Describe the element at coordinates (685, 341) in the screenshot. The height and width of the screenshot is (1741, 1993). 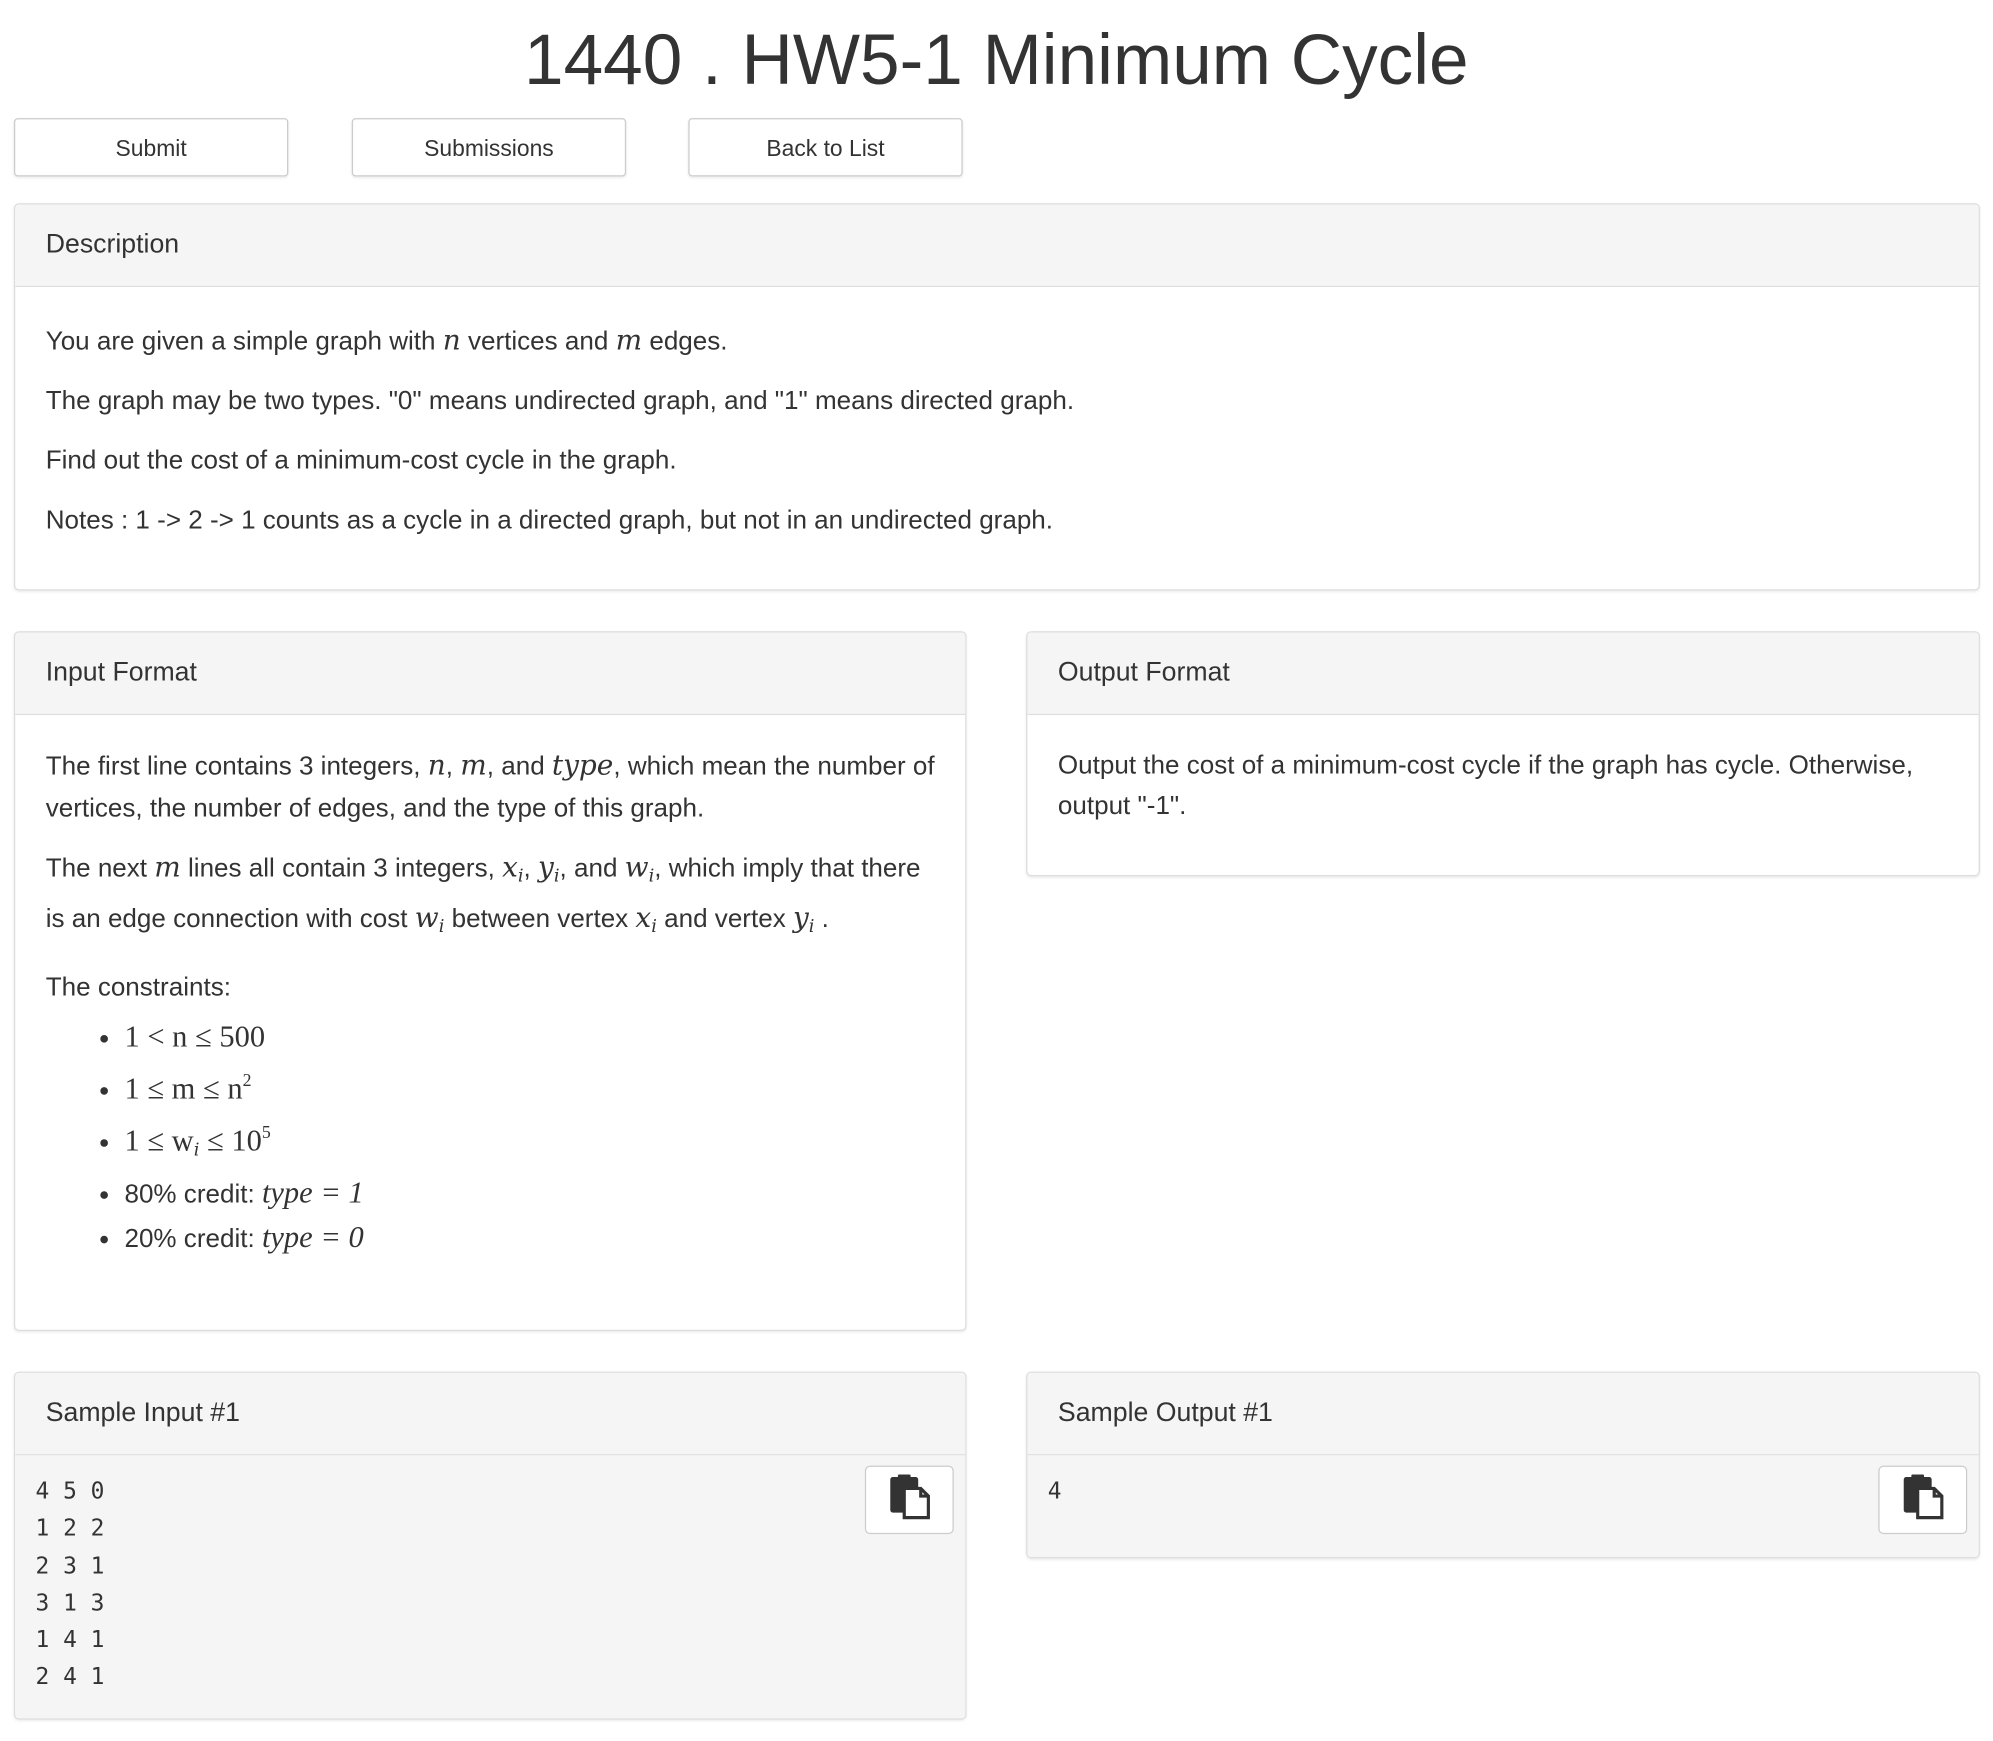
I see `text: edges.` at that location.